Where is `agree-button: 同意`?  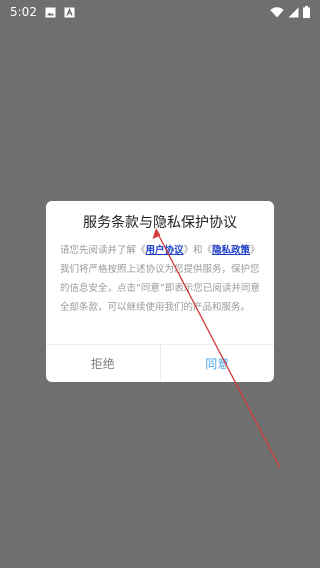 agree-button: 同意 is located at coordinates (218, 363).